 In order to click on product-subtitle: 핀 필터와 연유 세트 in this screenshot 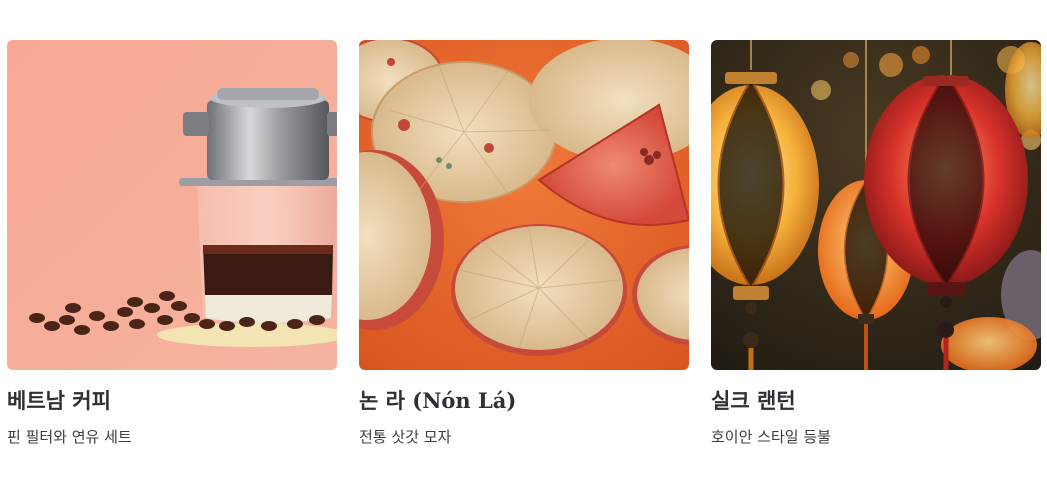, I will do `click(69, 437)`.